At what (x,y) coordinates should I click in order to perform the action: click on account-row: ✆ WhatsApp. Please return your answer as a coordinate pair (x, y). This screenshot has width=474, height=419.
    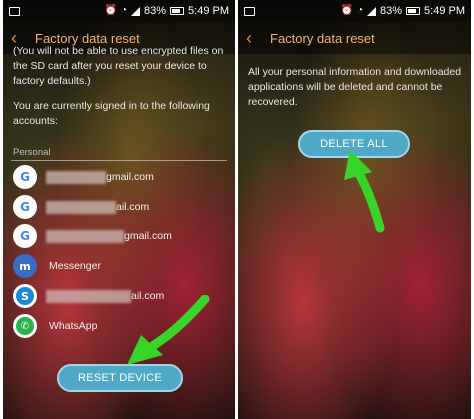
    Looking at the image, I should click on (55, 326).